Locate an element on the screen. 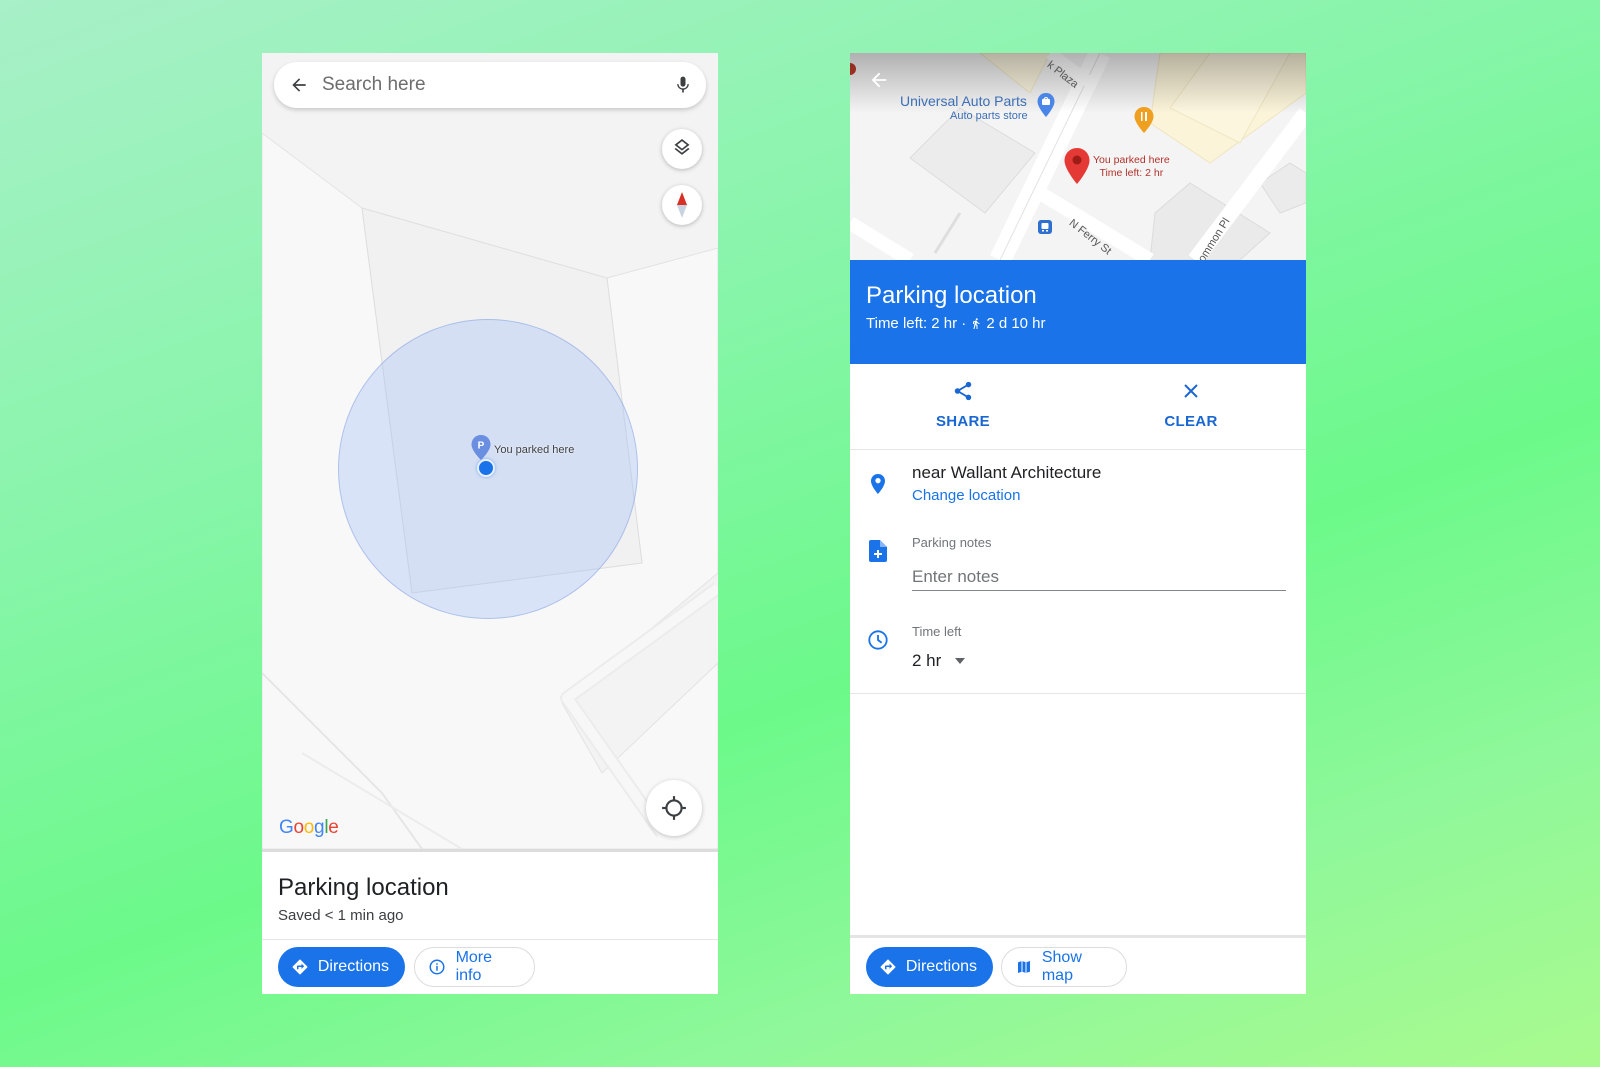 This screenshot has height=1067, width=1600. svg-text: P is located at coordinates (481, 446).